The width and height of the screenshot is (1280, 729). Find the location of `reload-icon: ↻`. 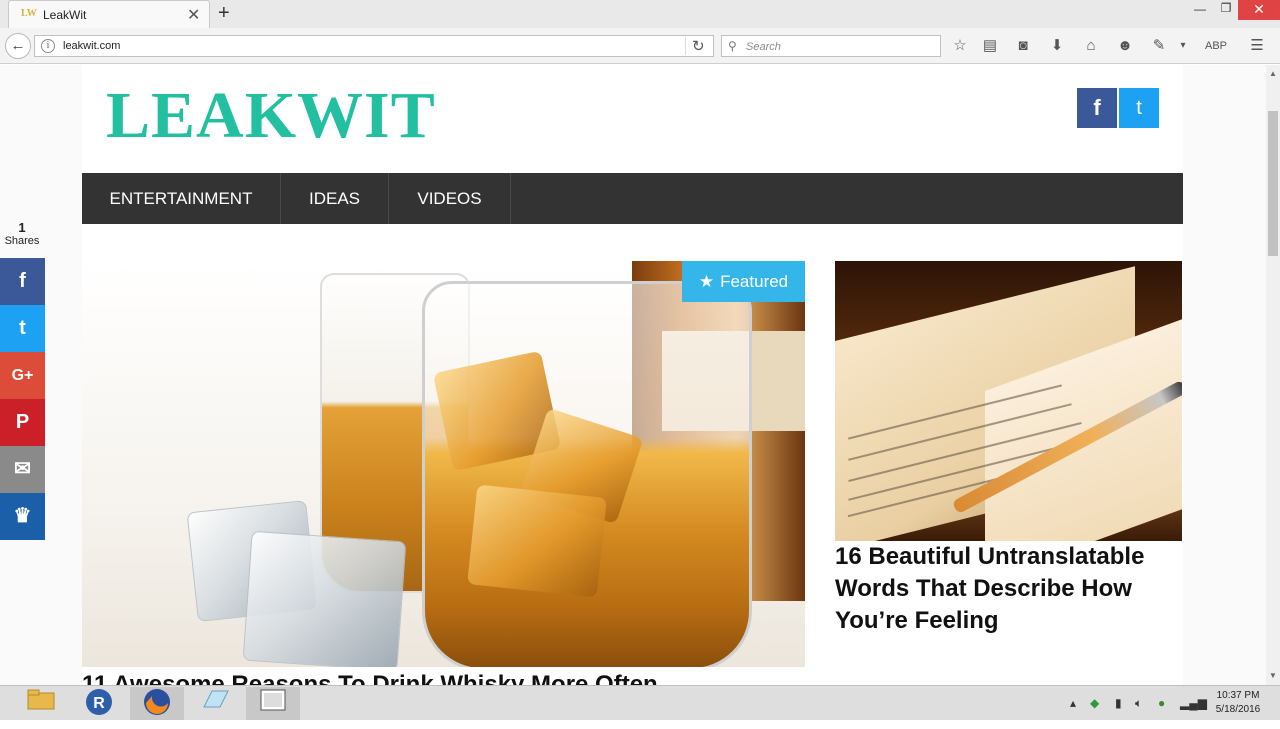

reload-icon: ↻ is located at coordinates (695, 46).